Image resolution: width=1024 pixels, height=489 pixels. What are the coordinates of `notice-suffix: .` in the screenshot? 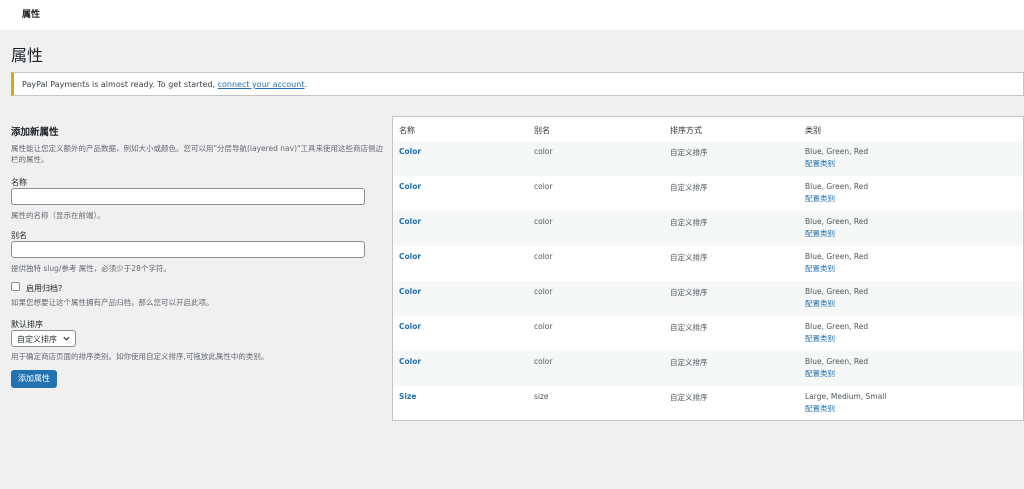 It's located at (306, 84).